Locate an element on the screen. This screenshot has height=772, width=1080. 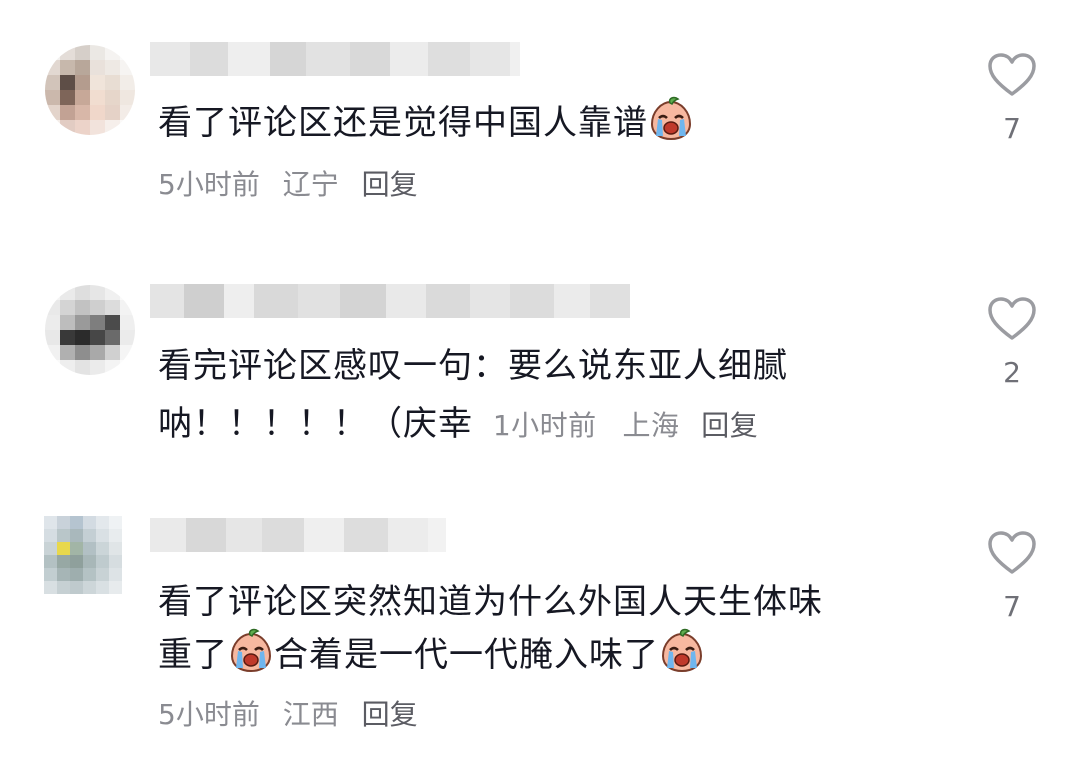
comment-text-line: 重了 is located at coordinates (193, 655).